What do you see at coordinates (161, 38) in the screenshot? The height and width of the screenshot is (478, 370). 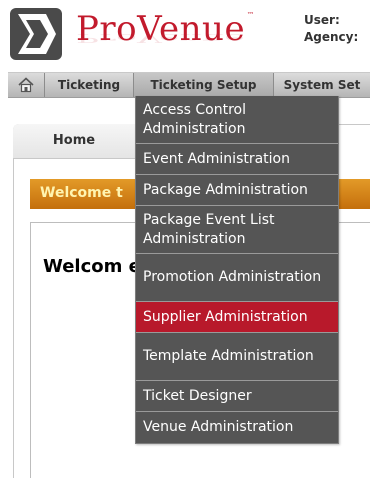 I see `brand-logo-reflection: ProVenue` at bounding box center [161, 38].